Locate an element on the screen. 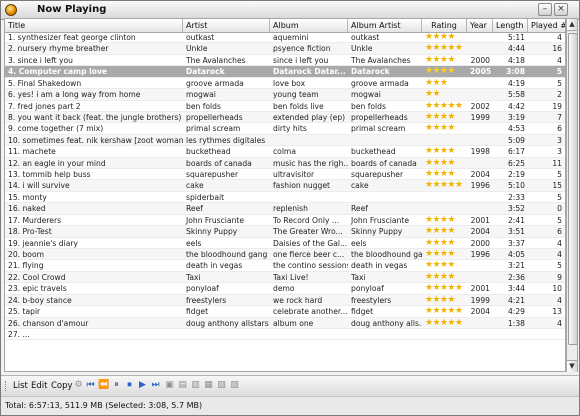  move-icon: ▧ is located at coordinates (221, 385).